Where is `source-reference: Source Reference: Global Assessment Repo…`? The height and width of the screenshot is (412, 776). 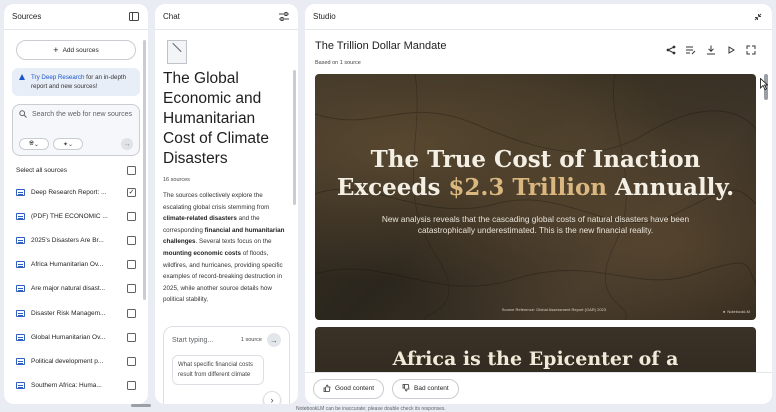
source-reference: Source Reference: Global Assessment Repo… is located at coordinates (553, 309).